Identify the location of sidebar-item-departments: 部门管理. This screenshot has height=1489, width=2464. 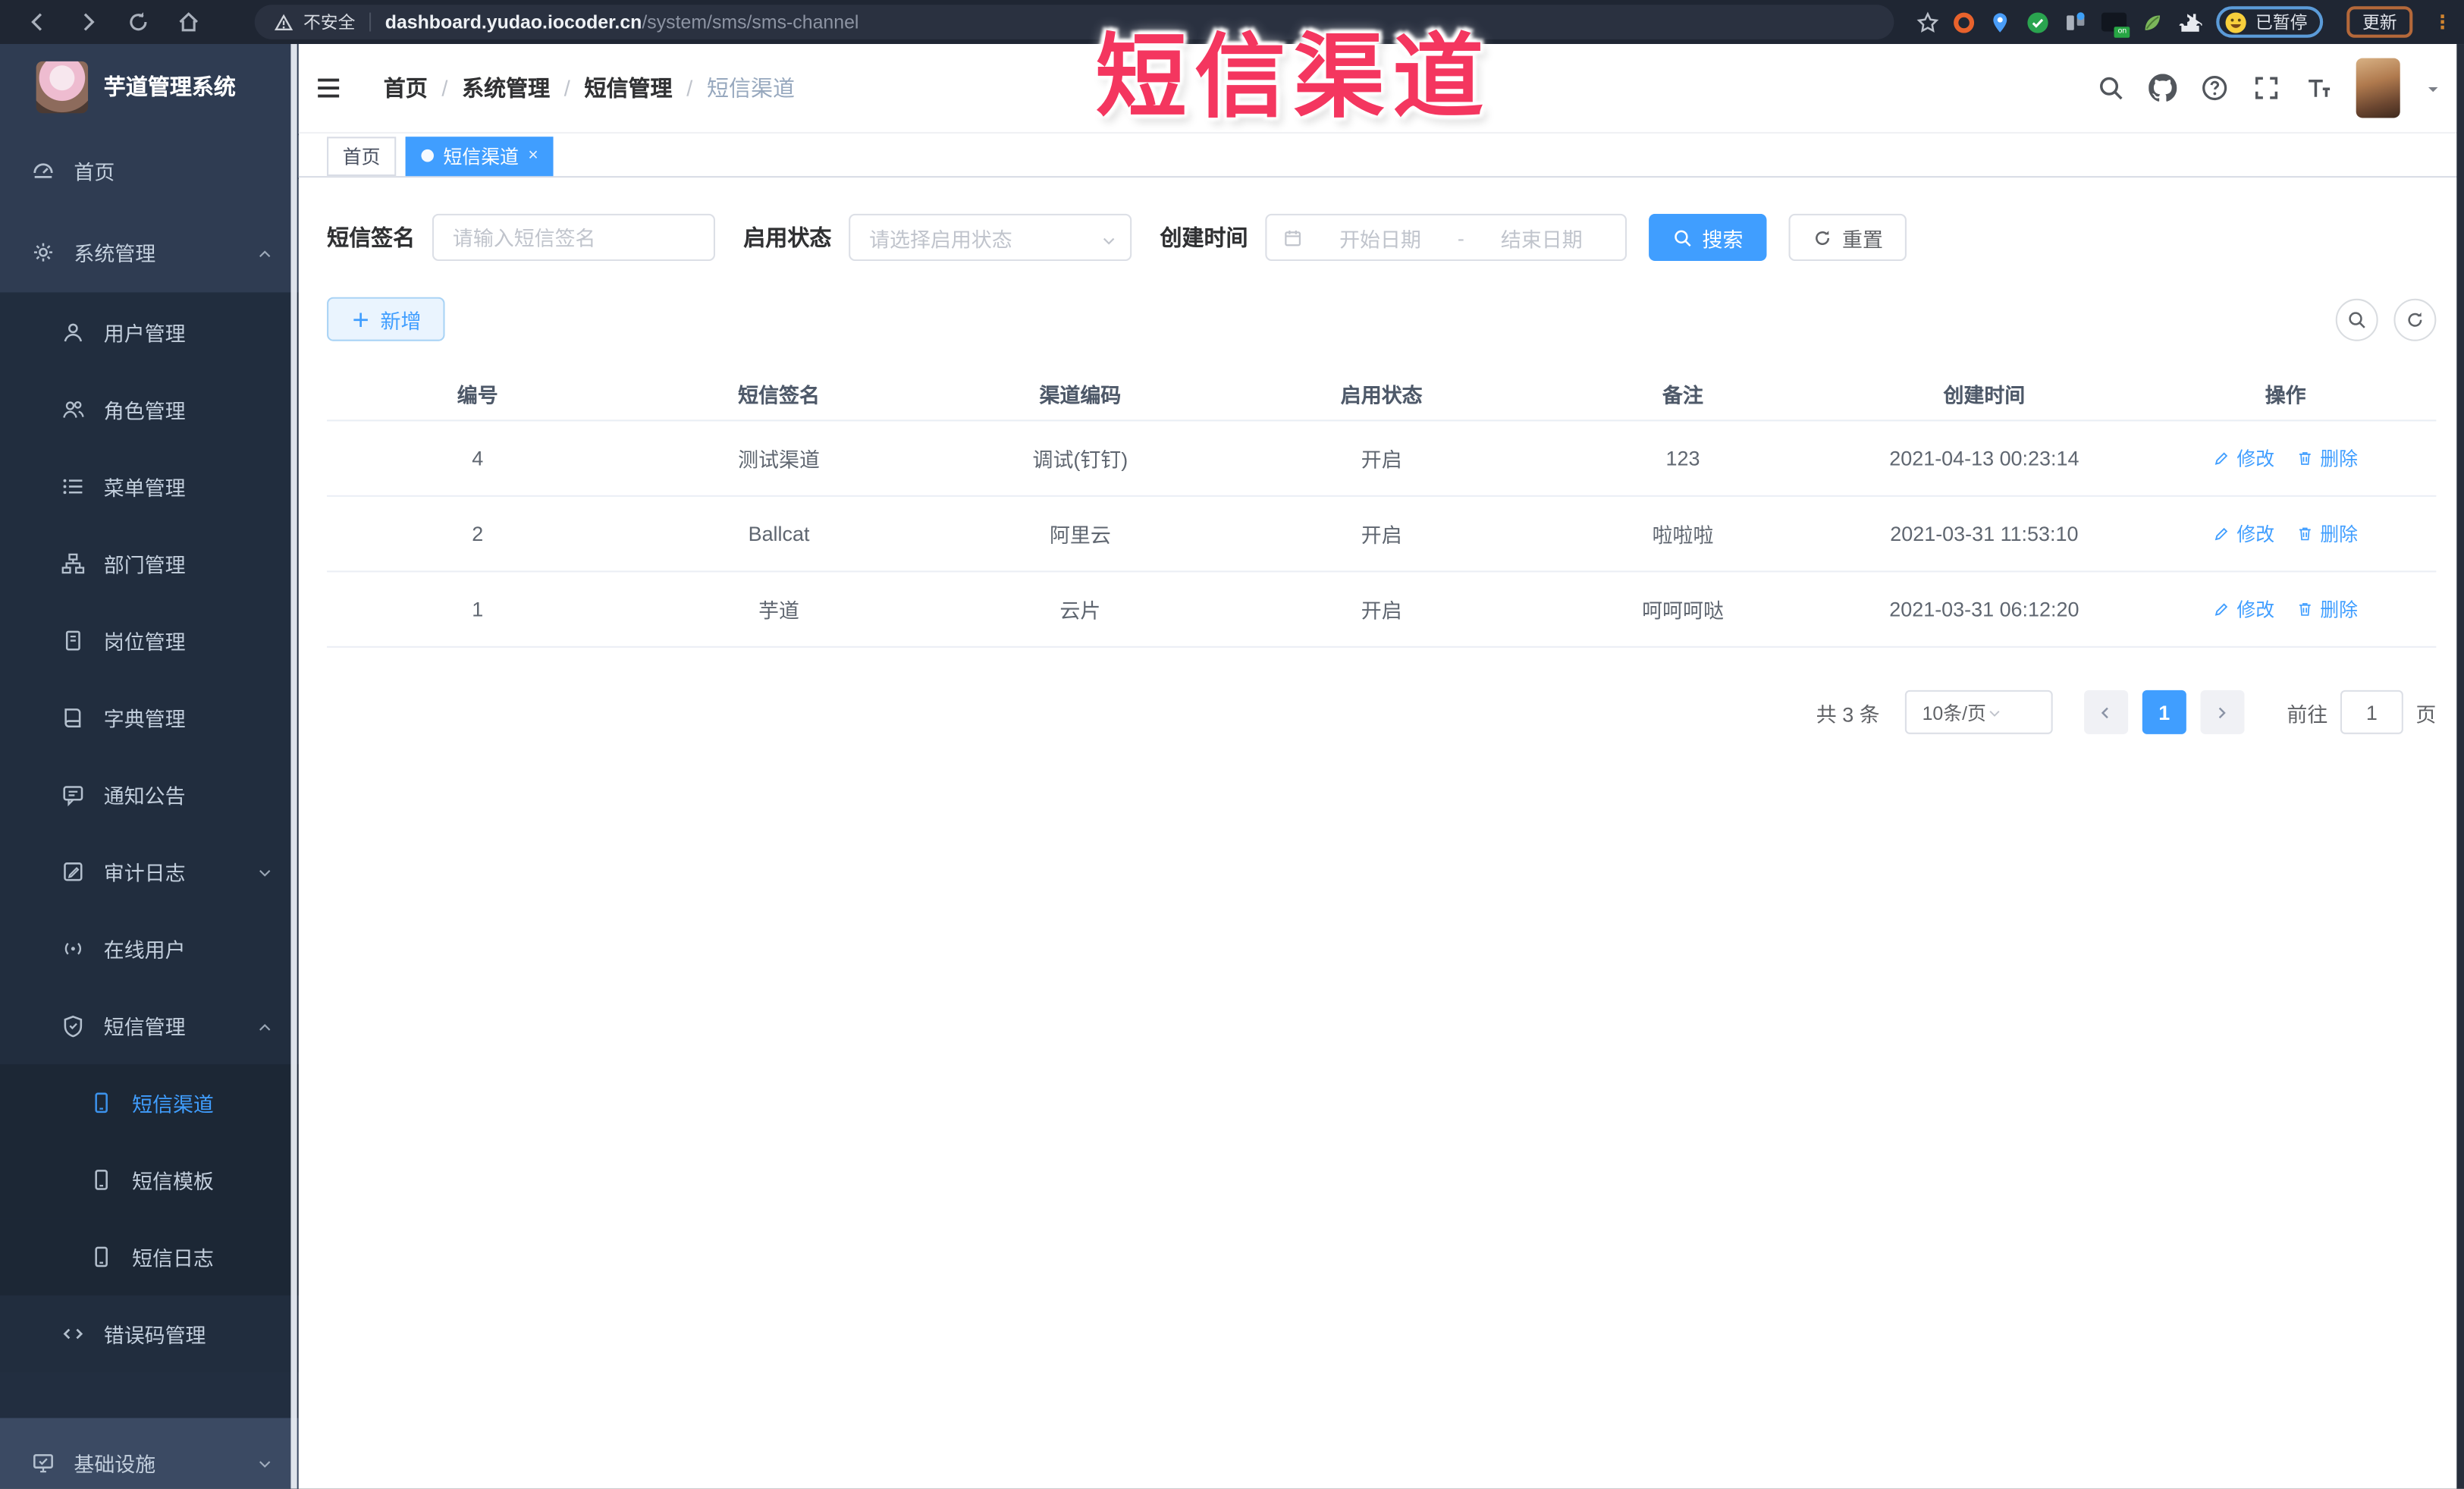
(149, 563).